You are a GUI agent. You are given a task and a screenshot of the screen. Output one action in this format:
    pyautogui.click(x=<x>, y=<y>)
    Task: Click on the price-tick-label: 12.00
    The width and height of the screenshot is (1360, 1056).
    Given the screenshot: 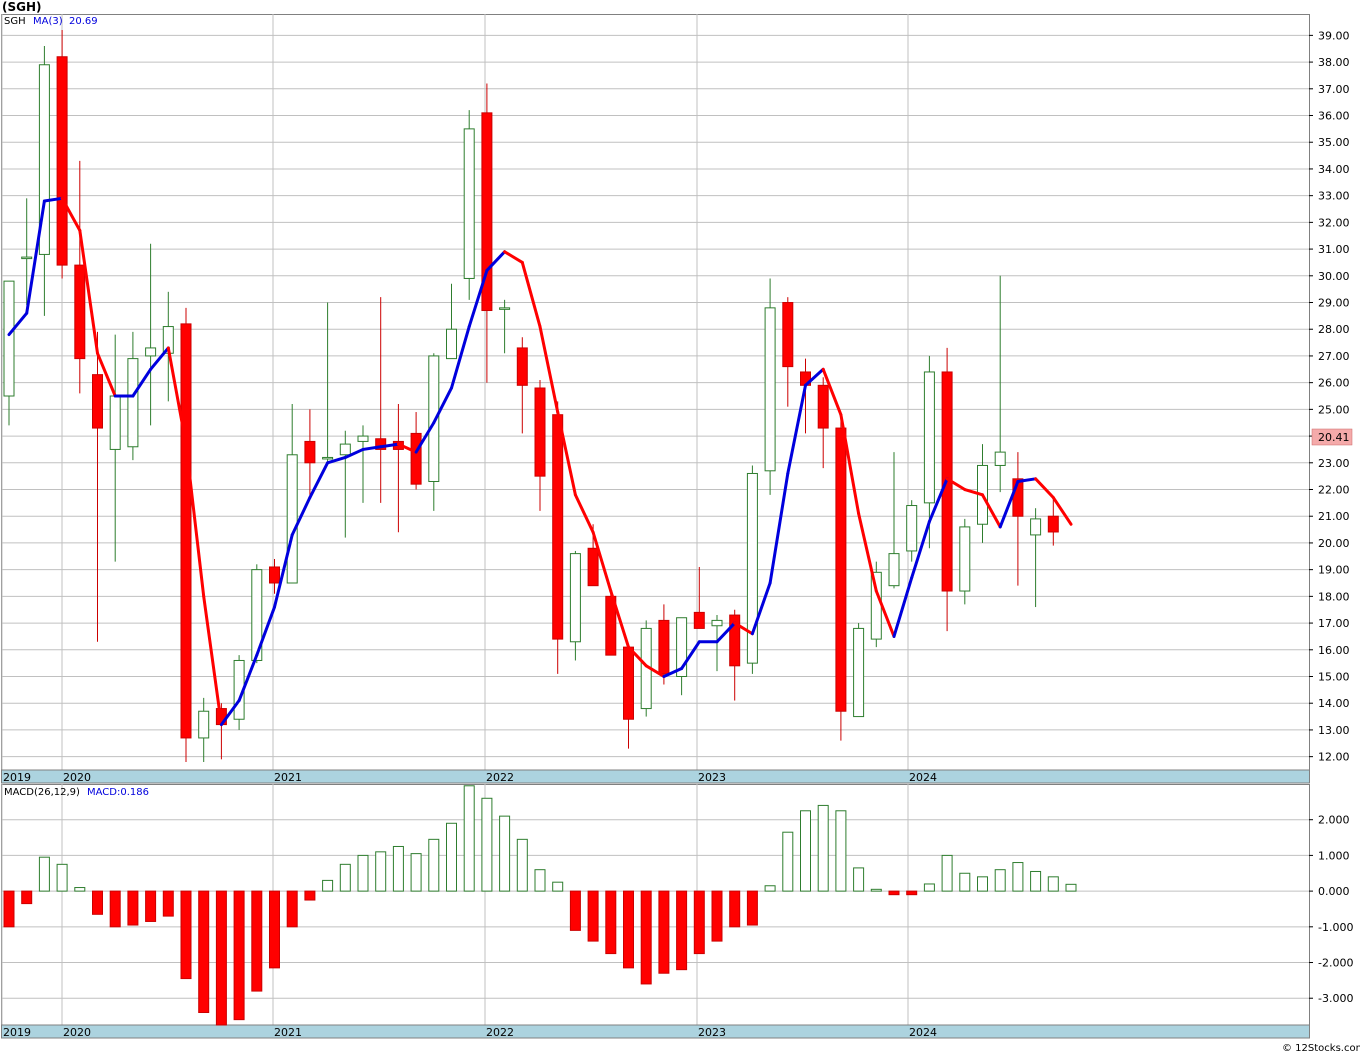 What is the action you would take?
    pyautogui.click(x=1334, y=757)
    